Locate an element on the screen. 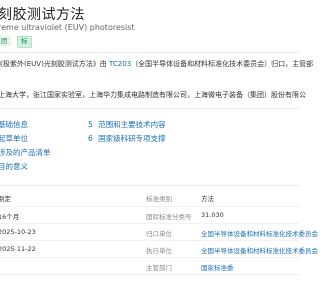 The width and height of the screenshot is (320, 300). table-label: 国际标准分类号 is located at coordinates (169, 217).